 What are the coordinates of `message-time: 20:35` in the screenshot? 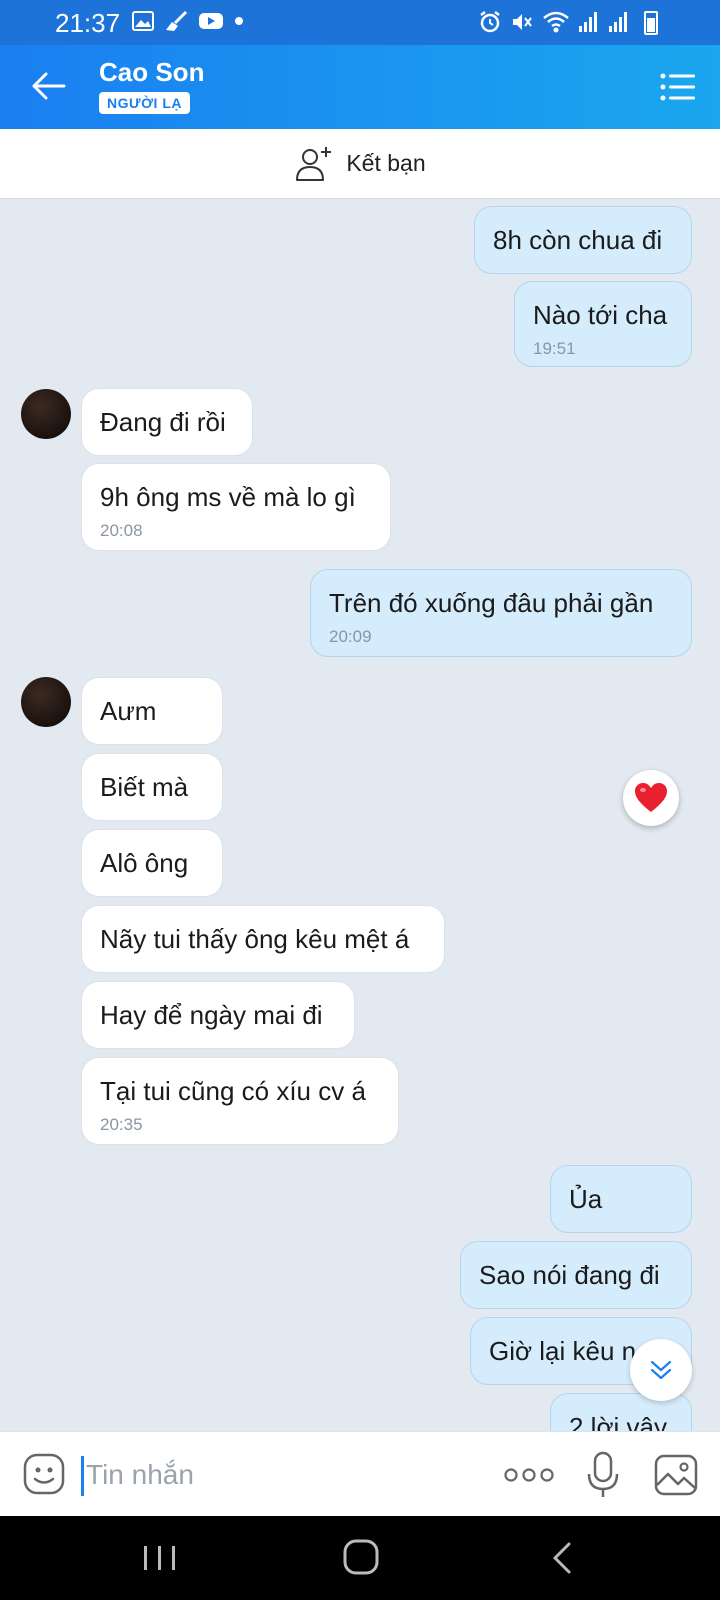 It's located at (121, 1124).